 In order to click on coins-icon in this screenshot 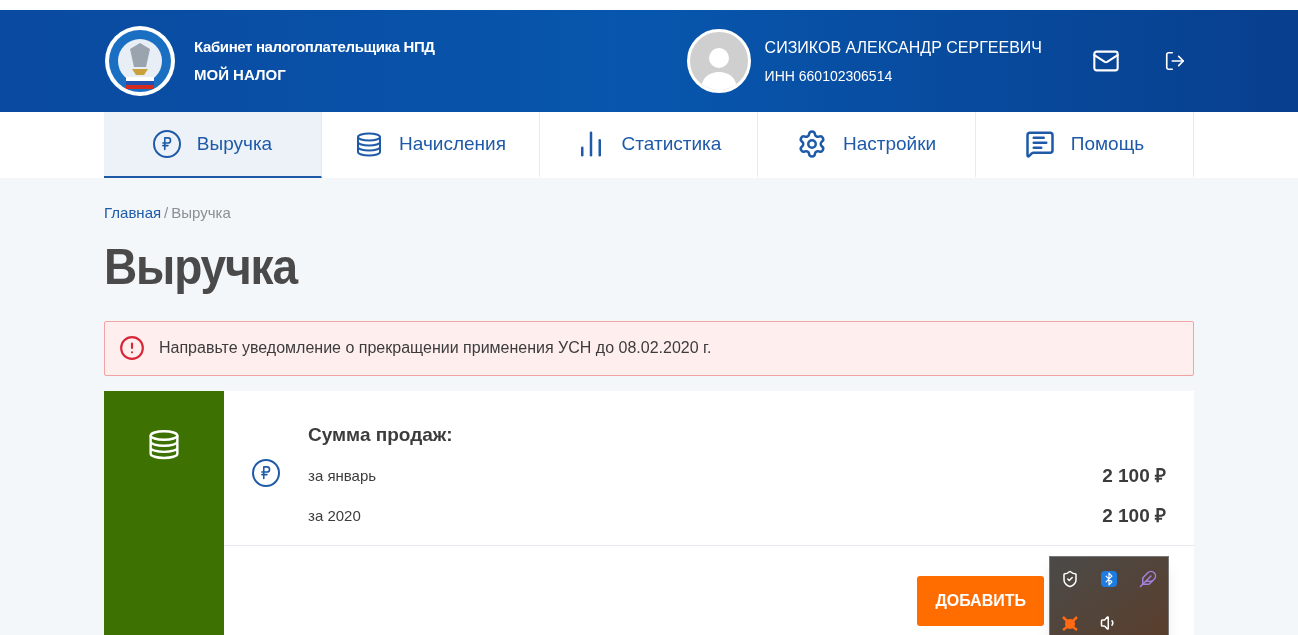, I will do `click(369, 144)`.